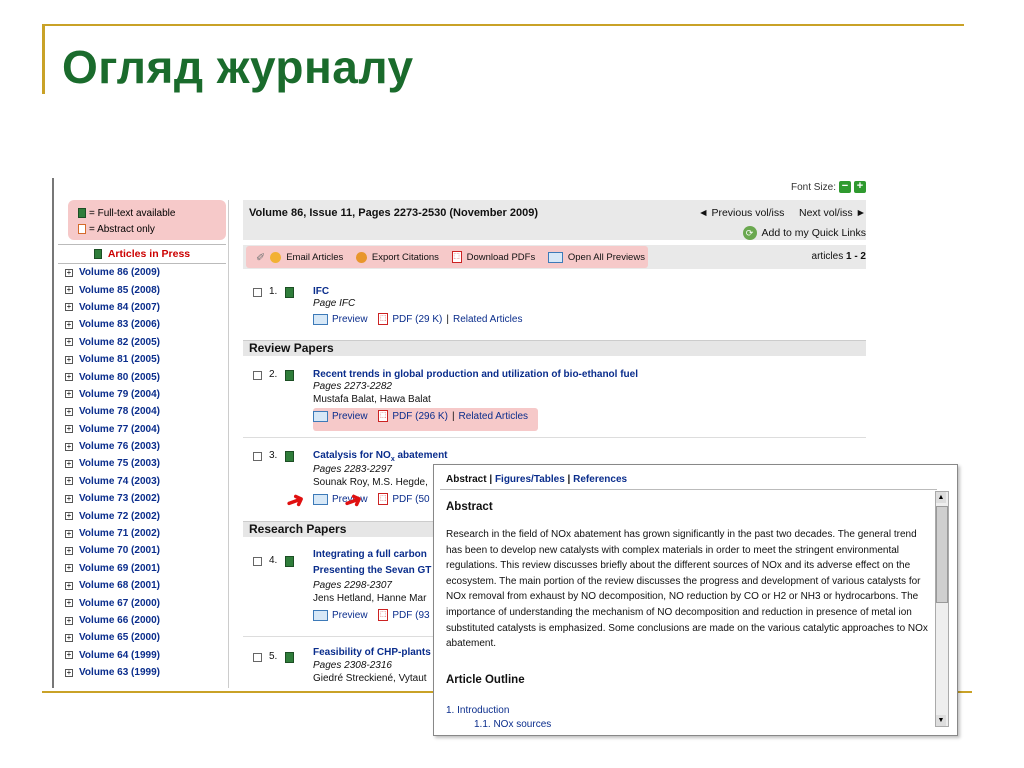 The width and height of the screenshot is (1024, 768). What do you see at coordinates (321, 291) in the screenshot?
I see `article-title: IFC` at bounding box center [321, 291].